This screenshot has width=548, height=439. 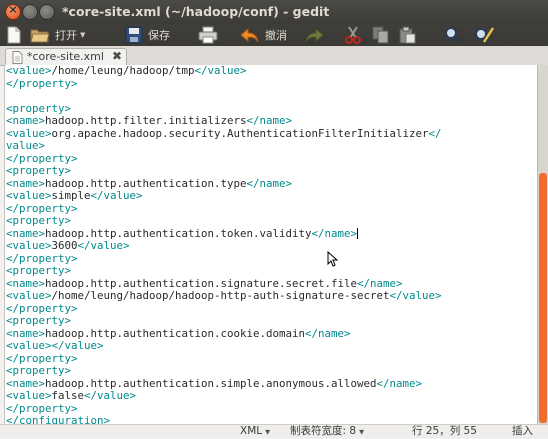 I want to click on paste-icon, so click(x=407, y=35).